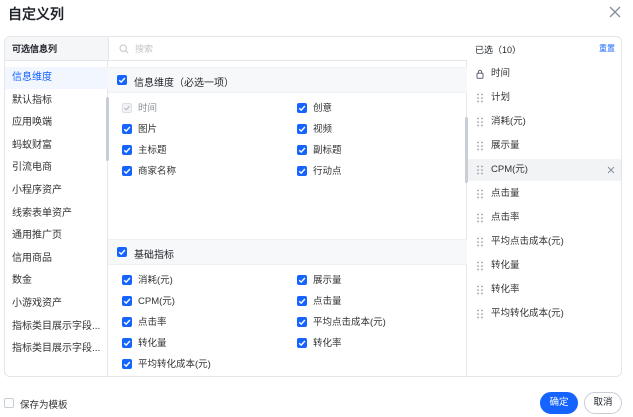 The height and width of the screenshot is (417, 633). I want to click on selected-item: 点击量, so click(544, 194).